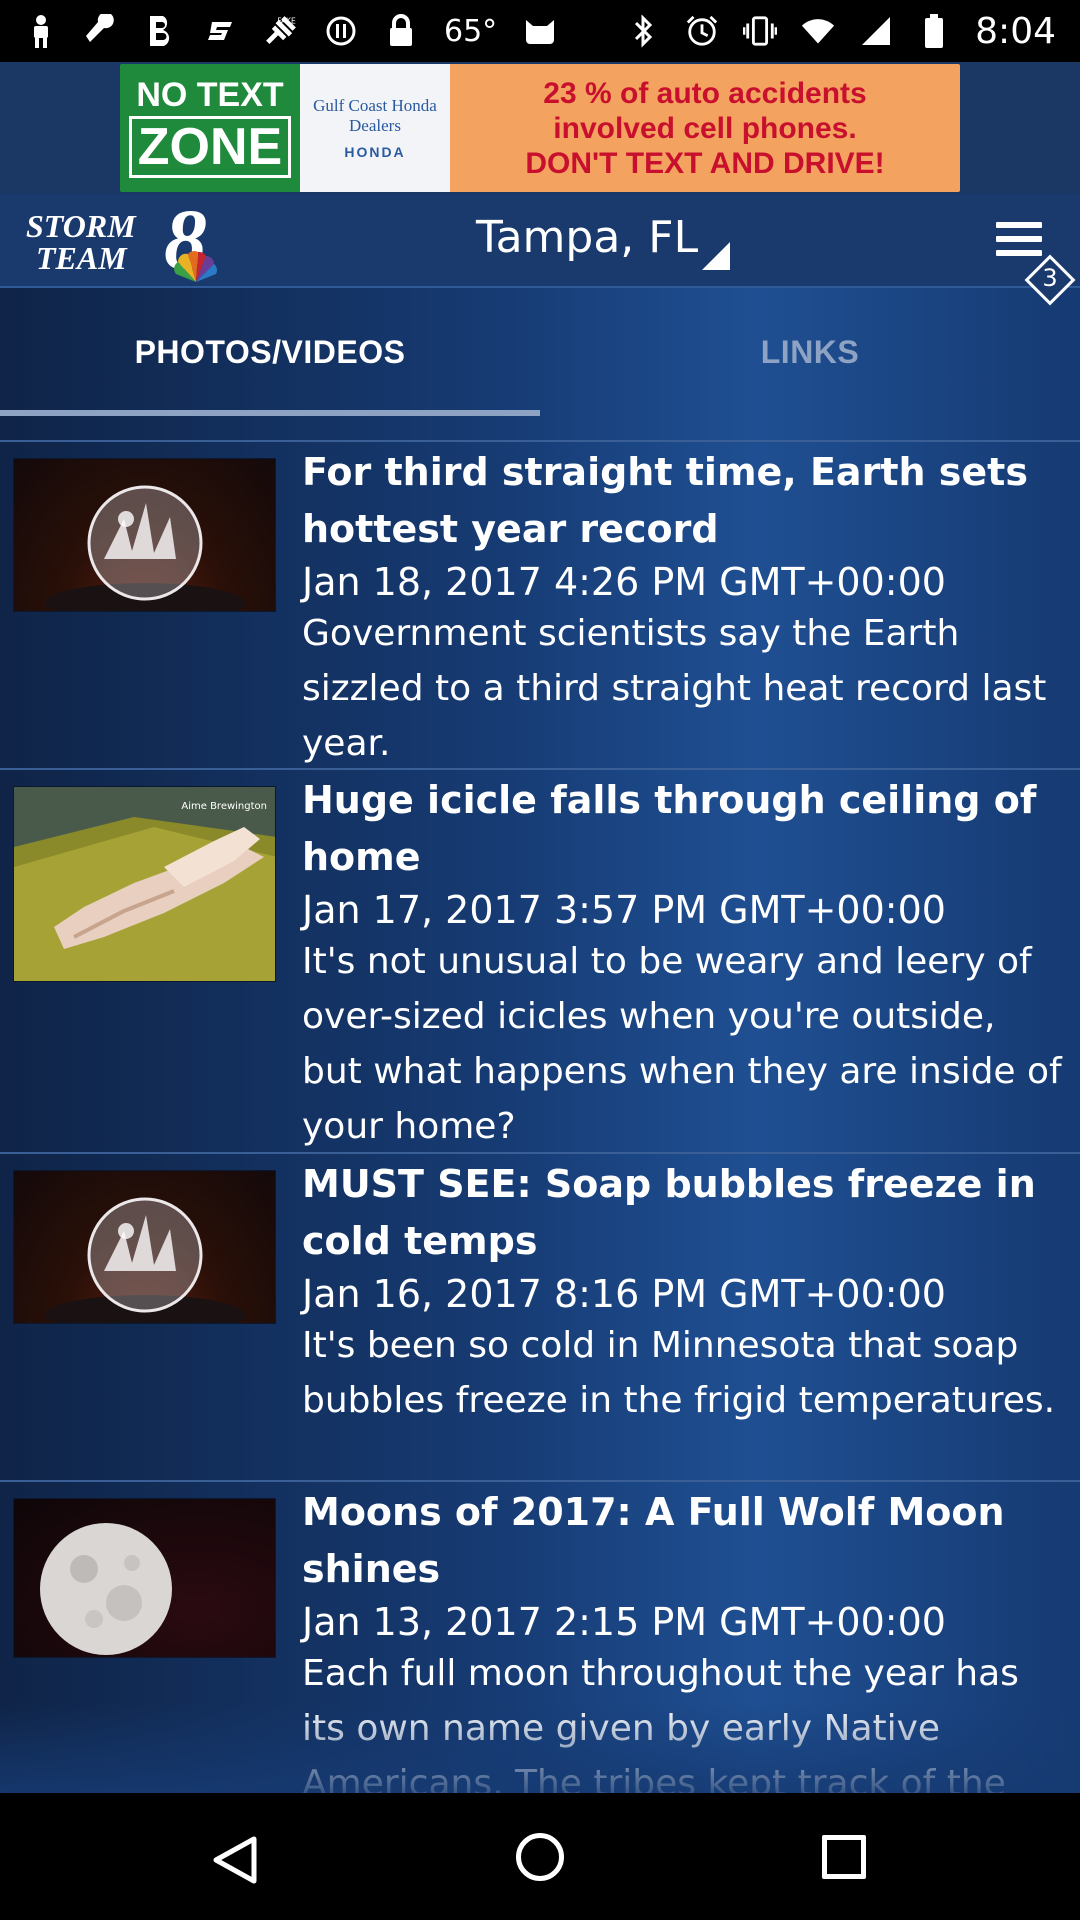 The image size is (1080, 1920). What do you see at coordinates (101, 31) in the screenshot?
I see `wrench-icon` at bounding box center [101, 31].